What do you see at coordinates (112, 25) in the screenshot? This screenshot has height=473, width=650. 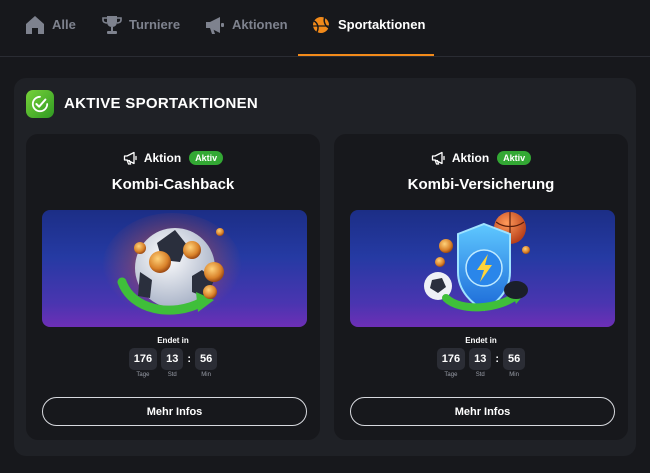 I see `trophy-icon` at bounding box center [112, 25].